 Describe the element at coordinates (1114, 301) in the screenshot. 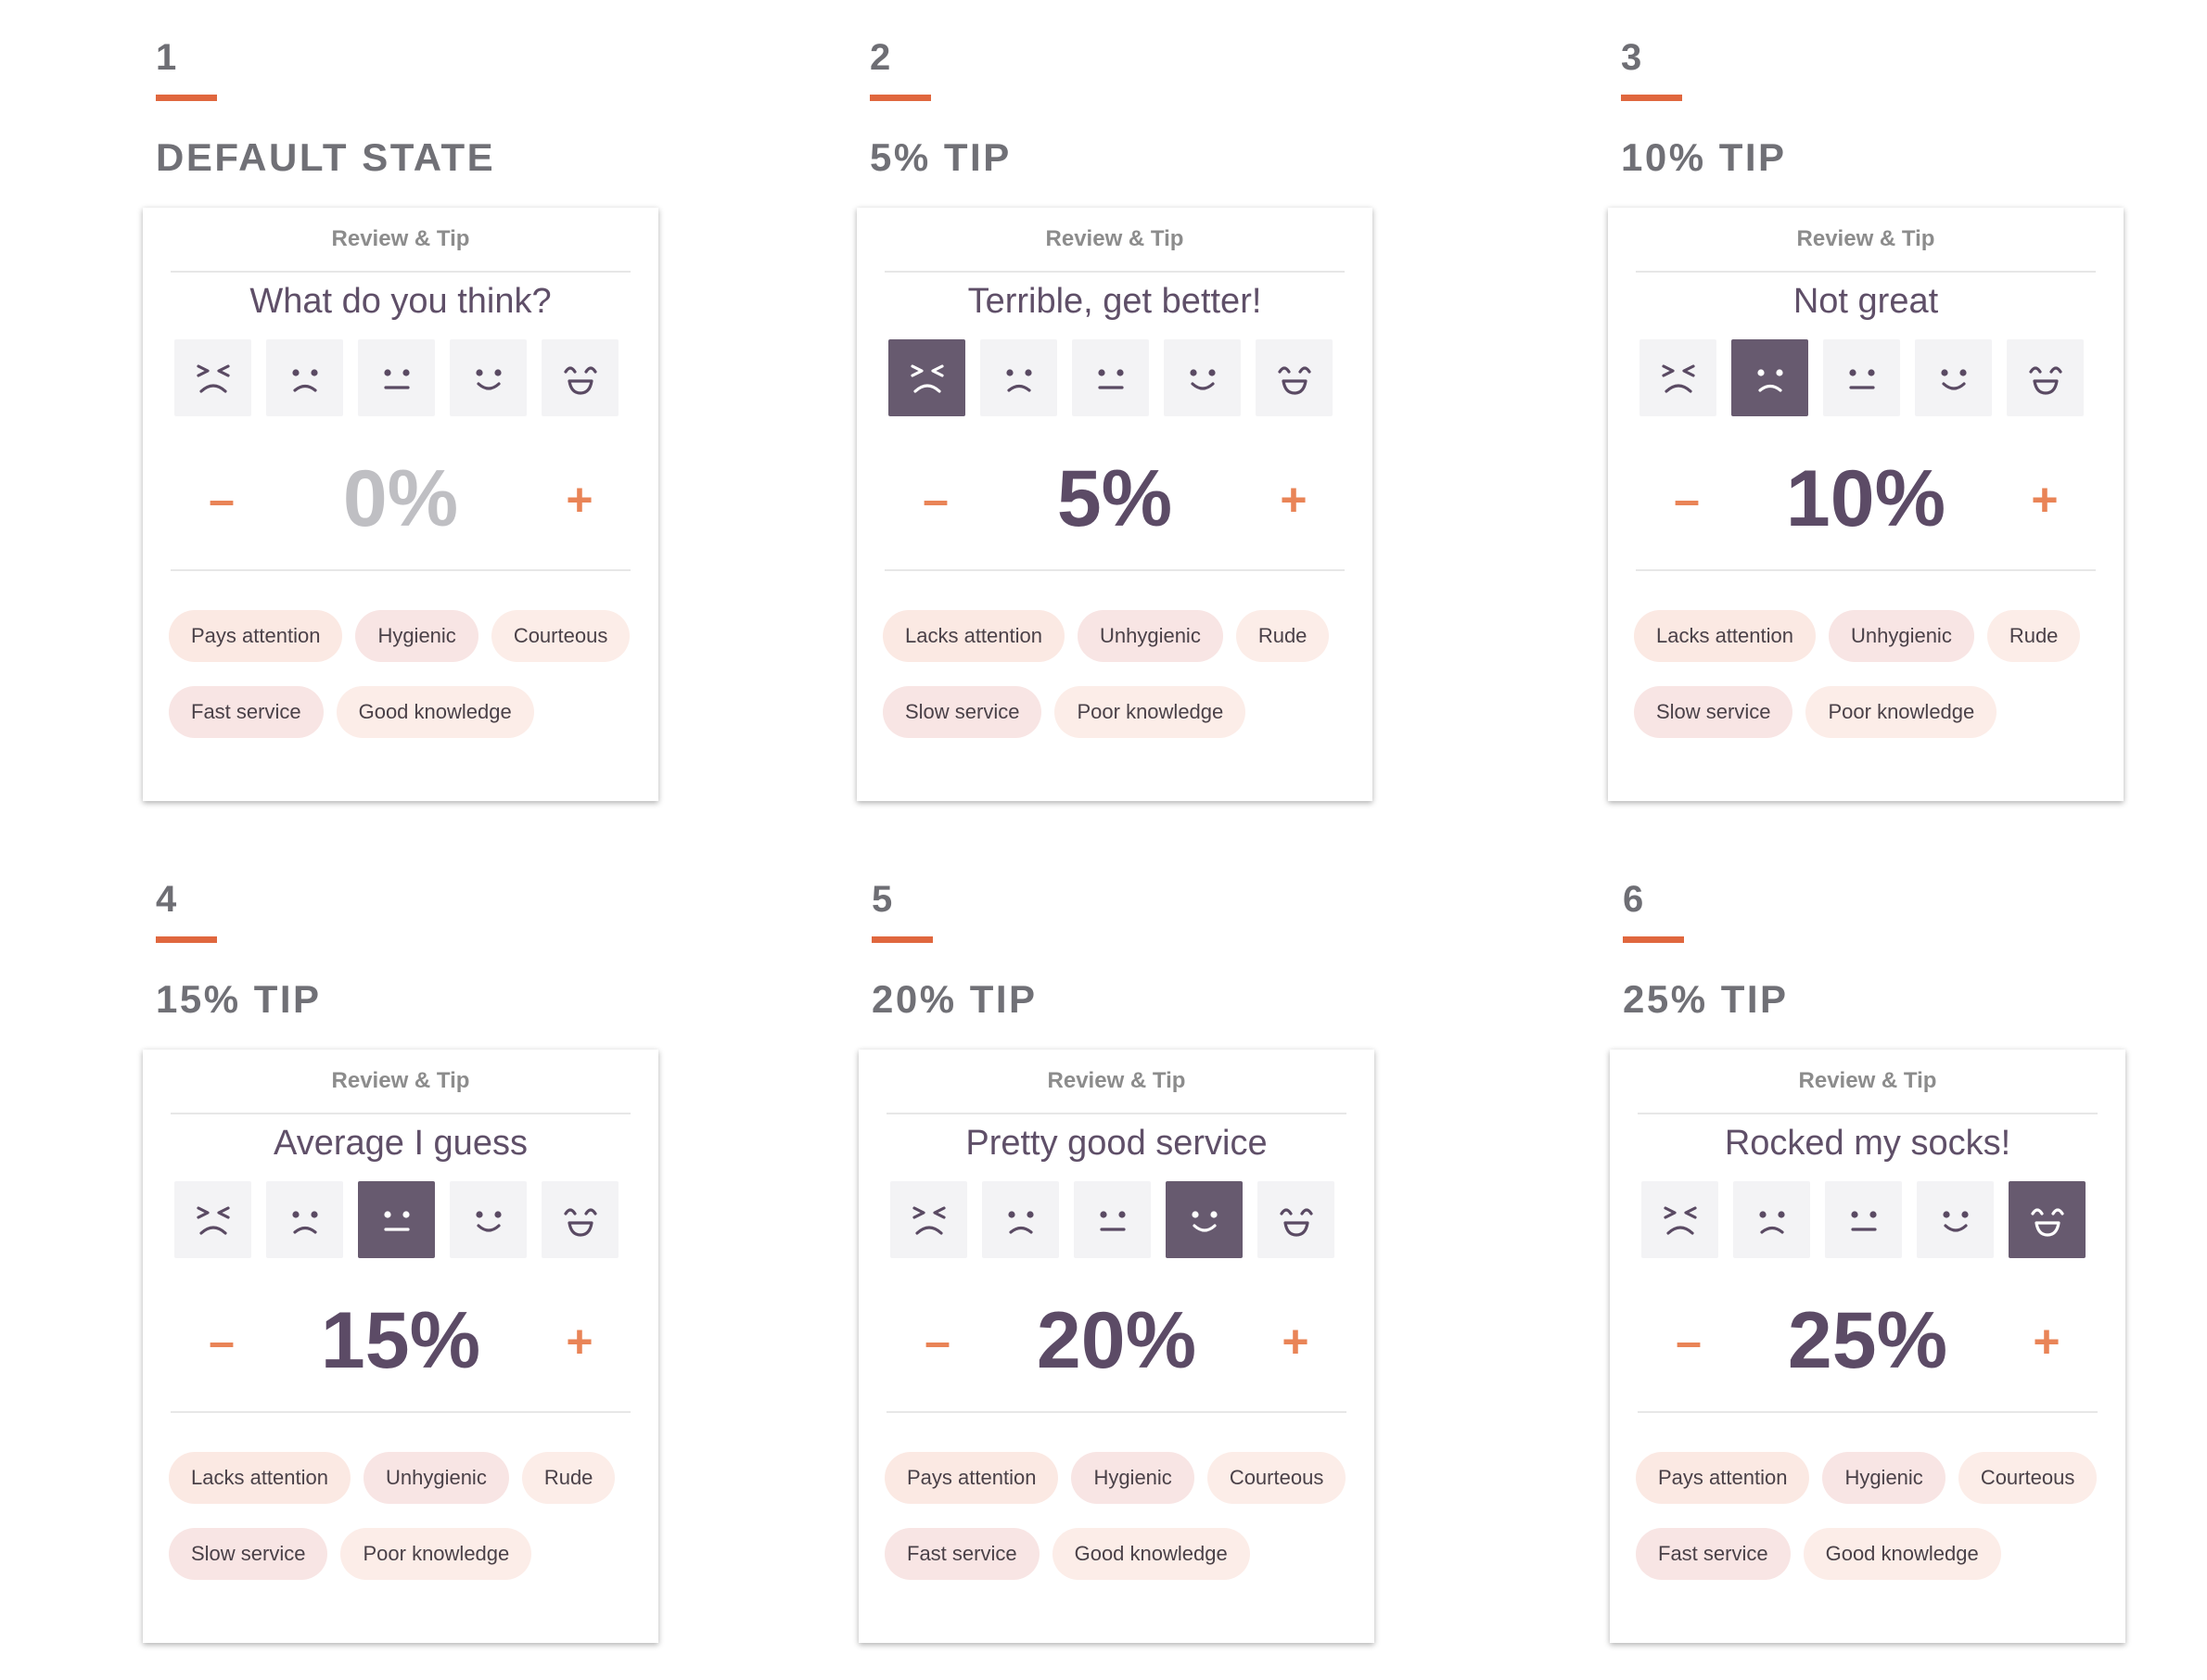

I see `rating-question: Terrible, get better!` at that location.